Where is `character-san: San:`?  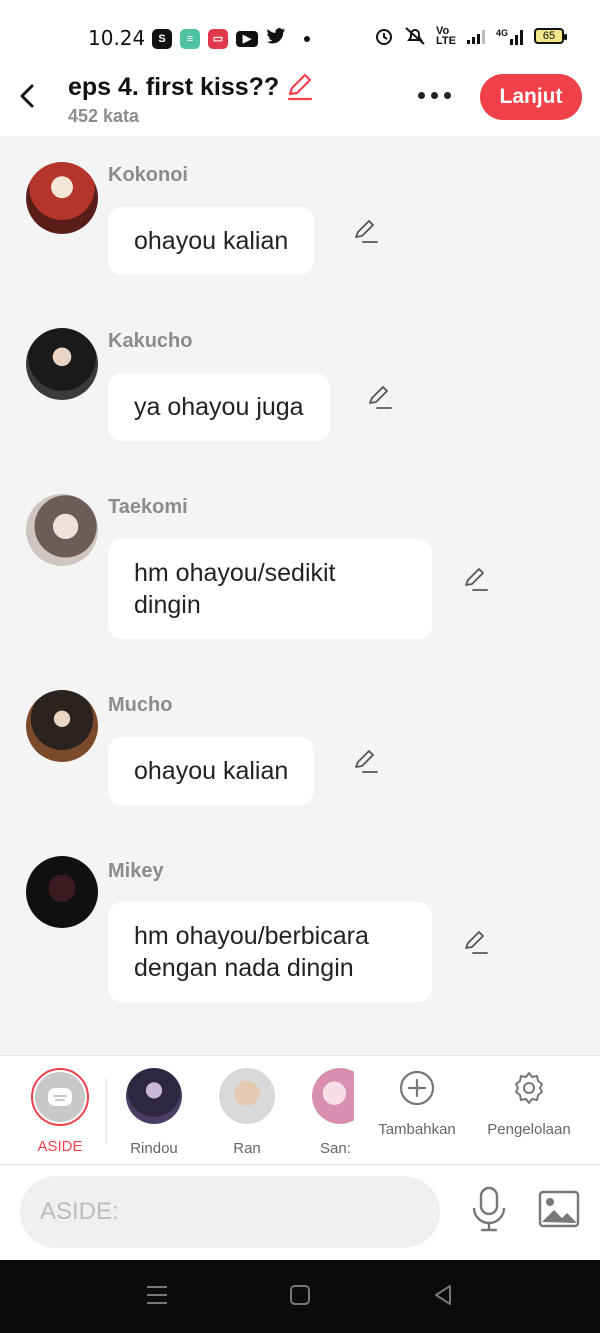
character-san: San: is located at coordinates (324, 1112).